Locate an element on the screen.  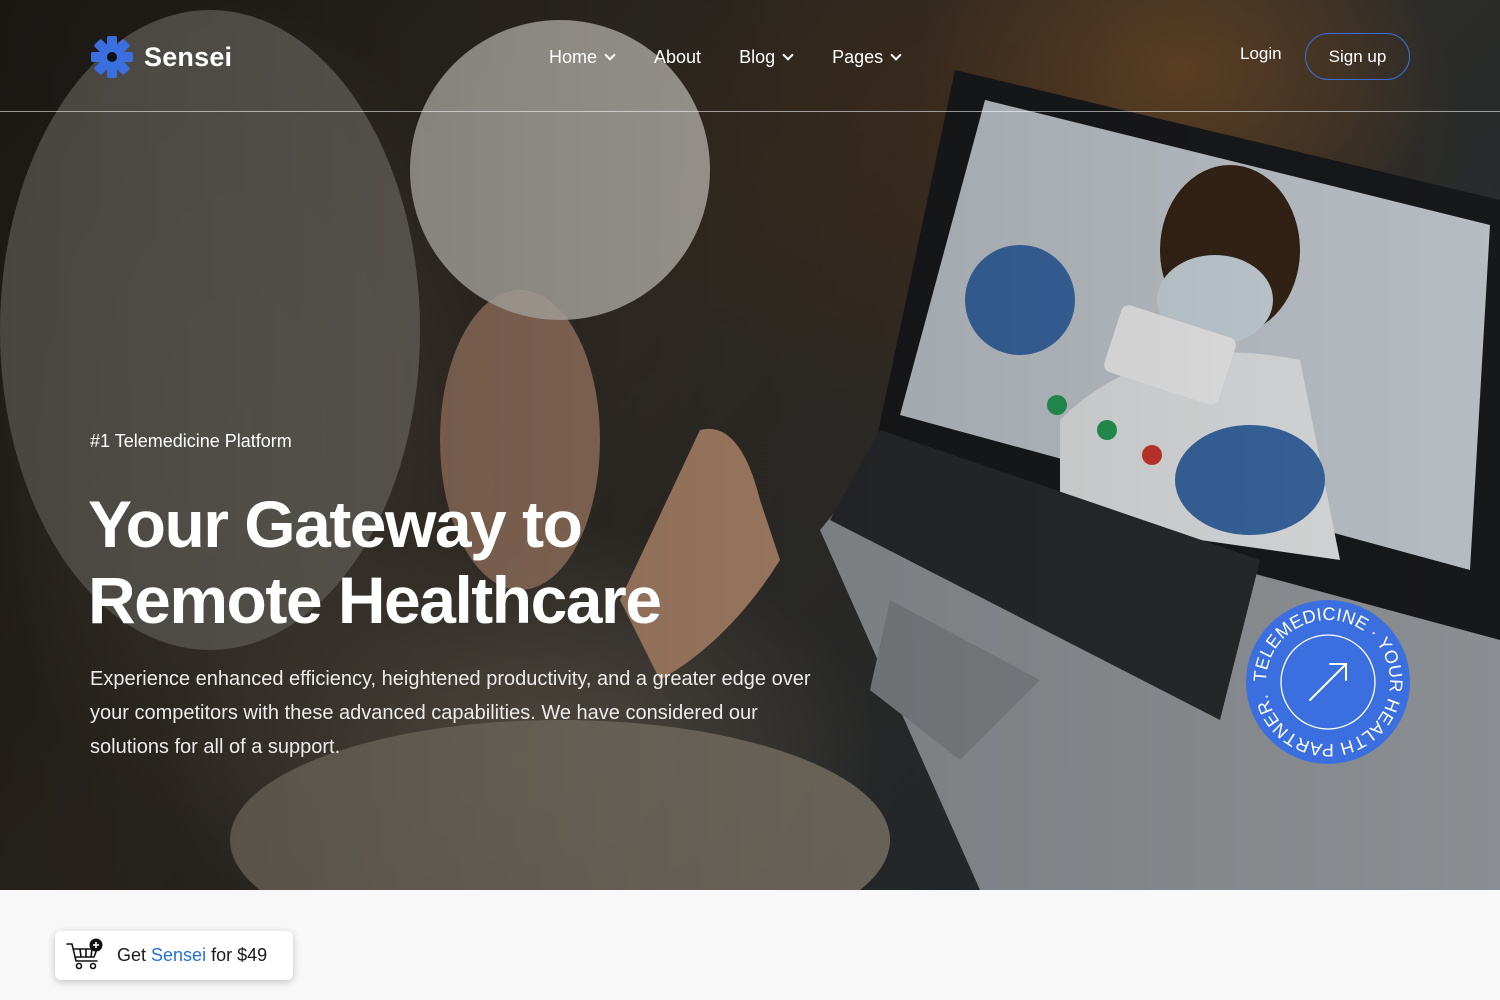
brand-logo: Sensei is located at coordinates (161, 57).